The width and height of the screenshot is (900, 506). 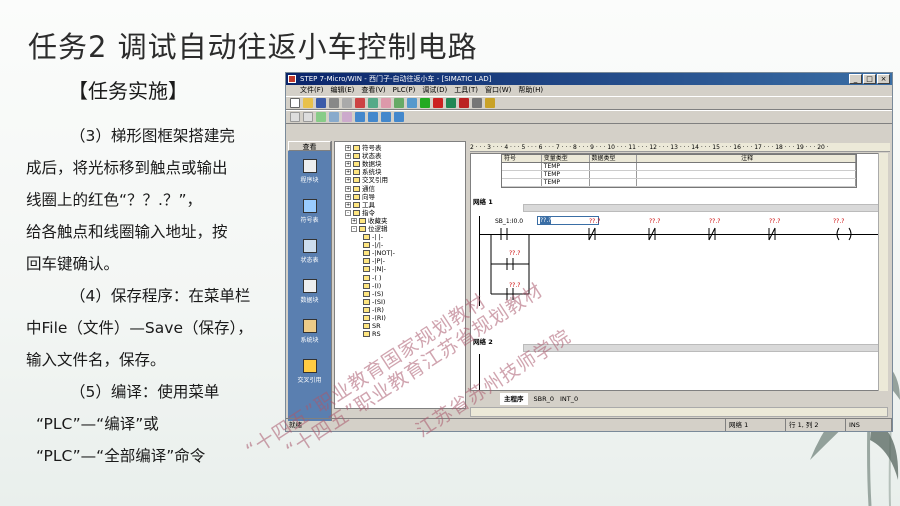 I want to click on tree-item-label: 符号表, so click(x=372, y=148).